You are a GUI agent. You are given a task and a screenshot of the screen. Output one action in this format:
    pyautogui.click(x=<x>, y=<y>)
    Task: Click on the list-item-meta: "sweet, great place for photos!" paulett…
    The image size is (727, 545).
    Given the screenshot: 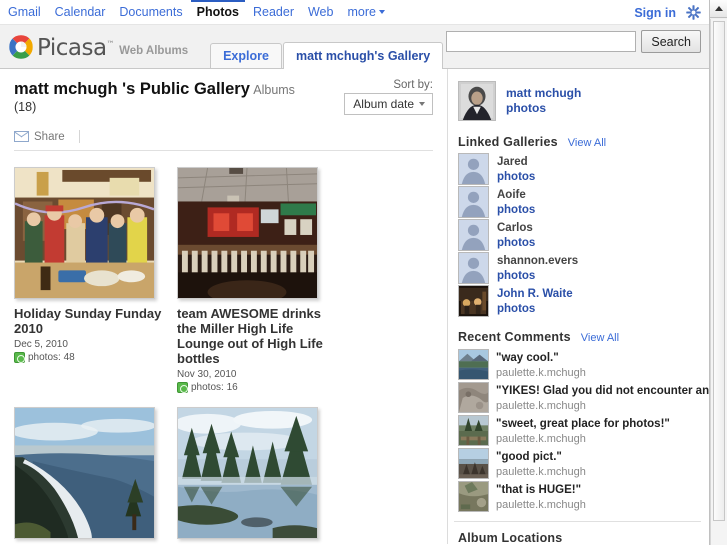 What is the action you would take?
    pyautogui.click(x=583, y=430)
    